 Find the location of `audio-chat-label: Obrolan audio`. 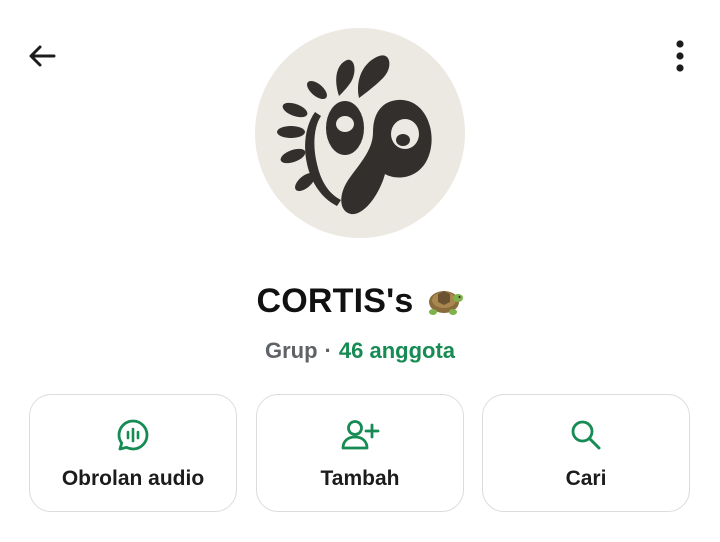

audio-chat-label: Obrolan audio is located at coordinates (133, 478).